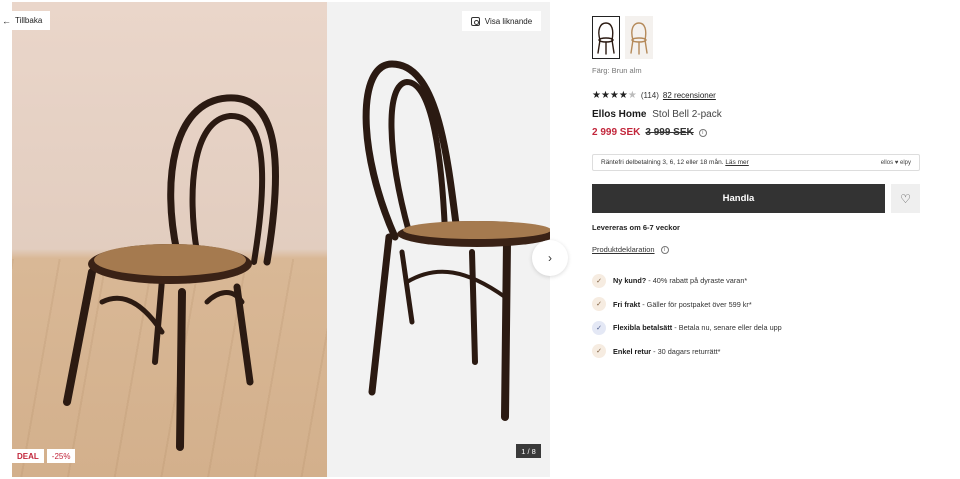 The width and height of the screenshot is (960, 479). Describe the element at coordinates (696, 304) in the screenshot. I see `usp-text: - Gäller för postpaket över 599 kr*` at that location.